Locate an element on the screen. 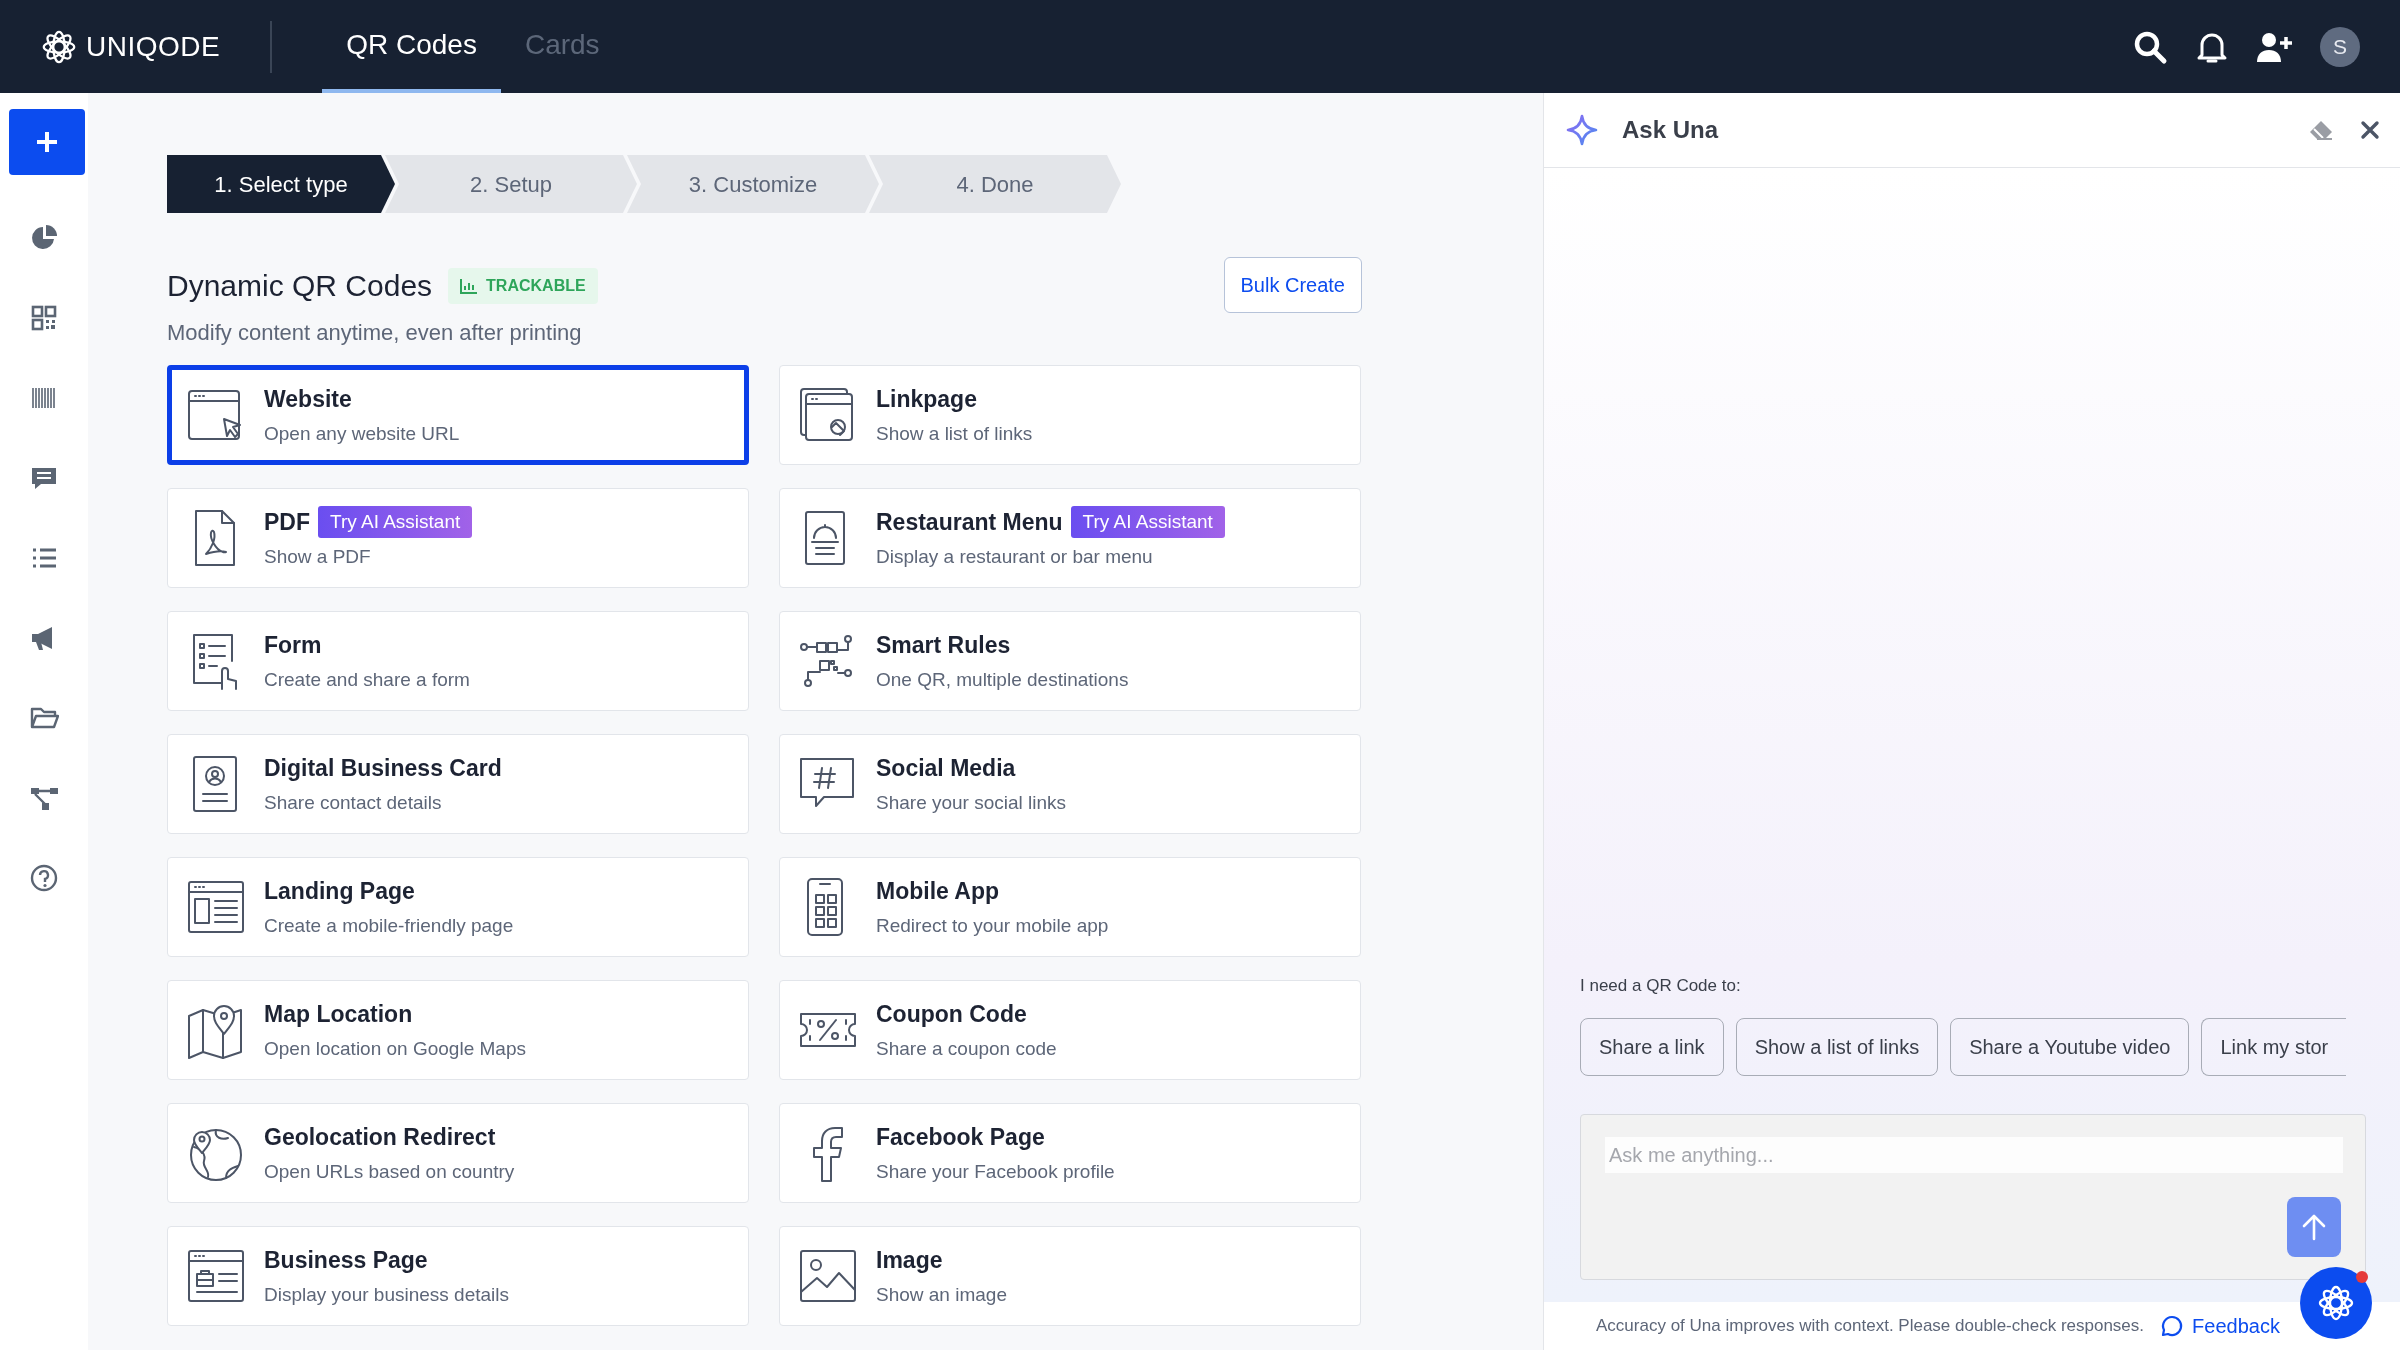 The height and width of the screenshot is (1350, 2400). type-title: Linkpage is located at coordinates (926, 399).